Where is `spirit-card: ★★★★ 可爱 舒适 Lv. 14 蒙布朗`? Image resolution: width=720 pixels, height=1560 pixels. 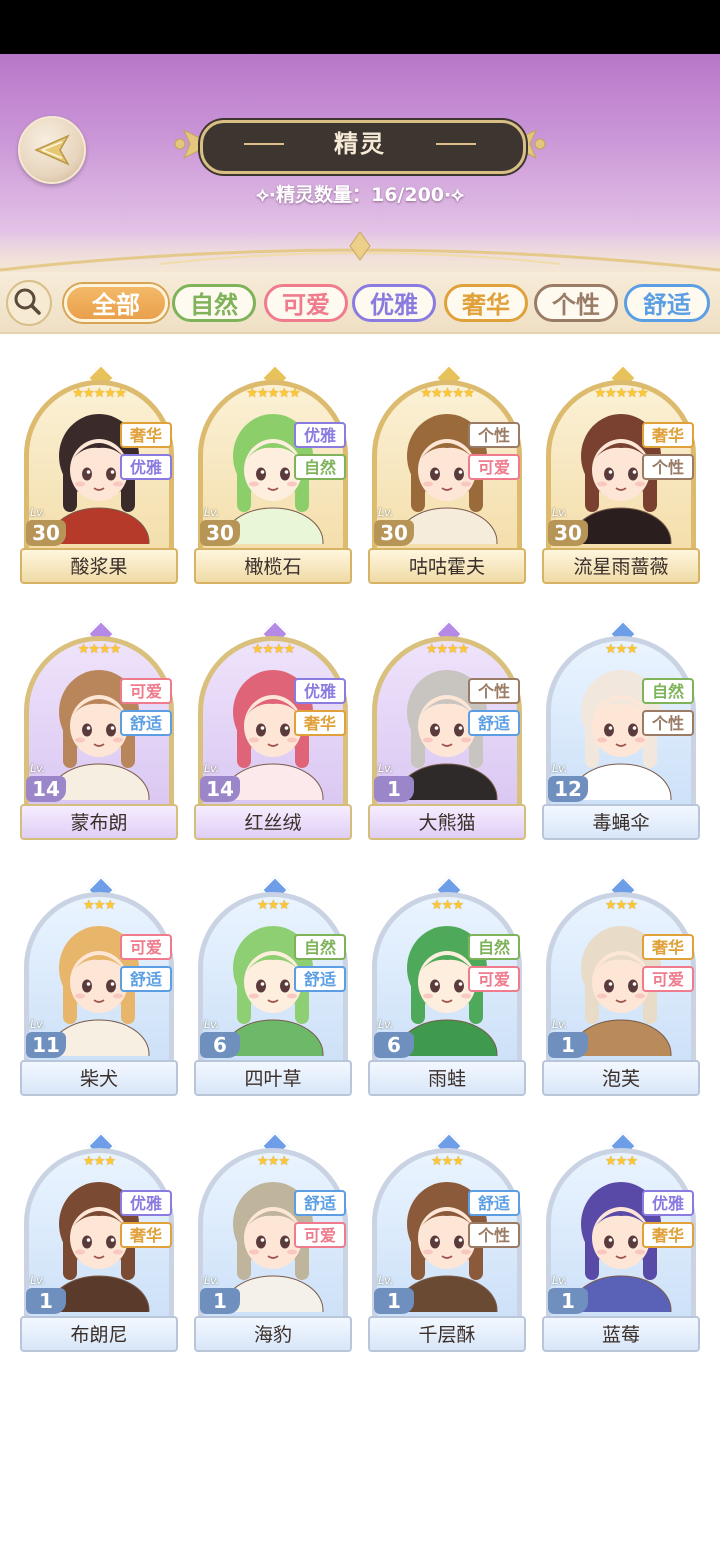
spirit-card: ★★★★ 可爱 舒适 Lv. 14 蒙布朗 is located at coordinates (99, 724).